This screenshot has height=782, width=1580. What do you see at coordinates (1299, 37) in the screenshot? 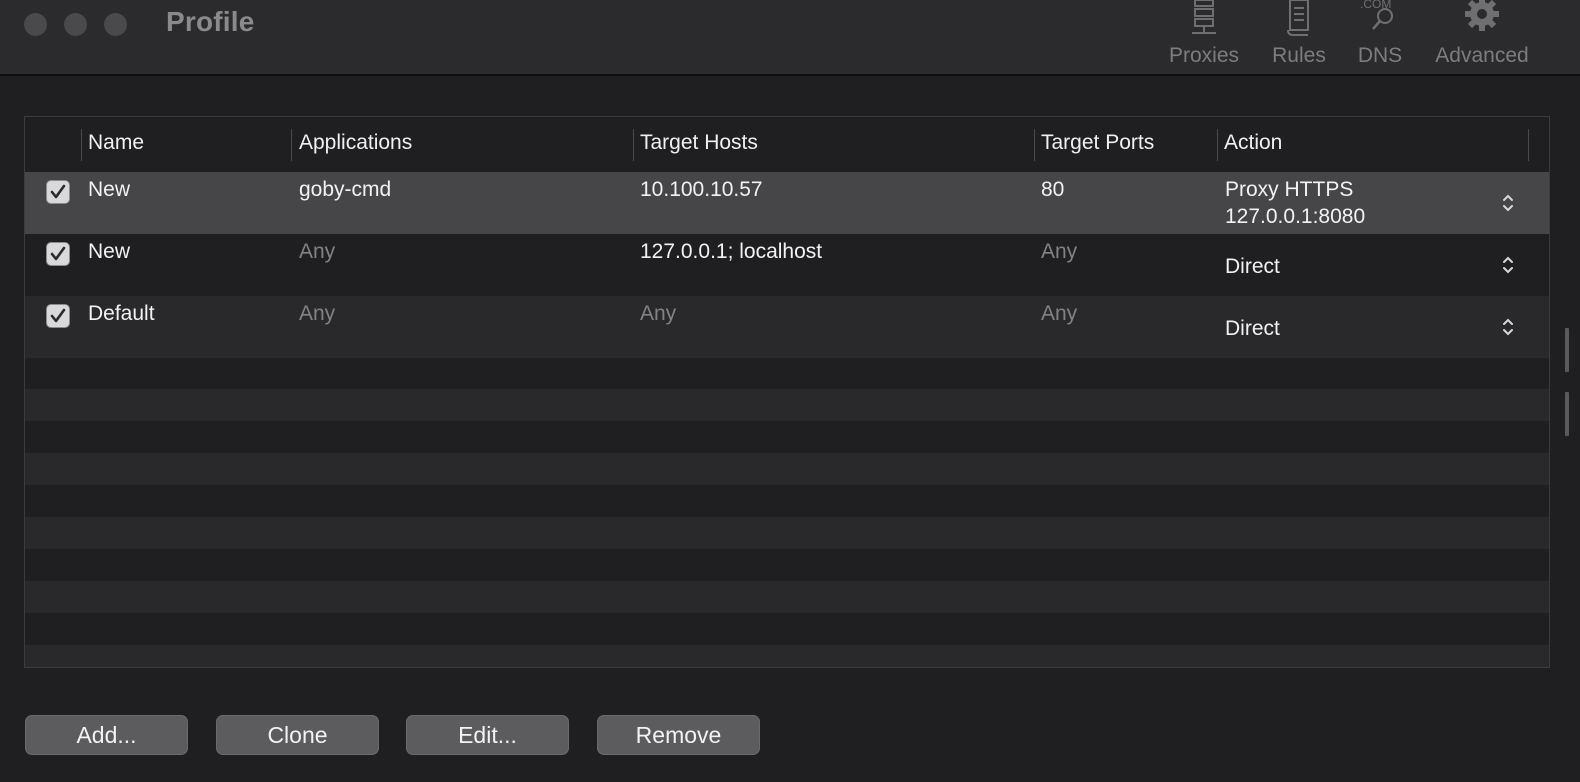
I see `toolbar-rules: Rules` at bounding box center [1299, 37].